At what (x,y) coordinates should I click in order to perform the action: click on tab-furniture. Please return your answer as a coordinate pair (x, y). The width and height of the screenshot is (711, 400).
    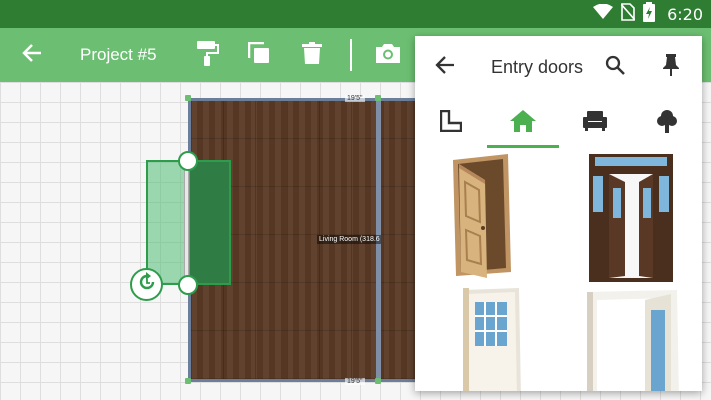
    Looking at the image, I should click on (594, 123).